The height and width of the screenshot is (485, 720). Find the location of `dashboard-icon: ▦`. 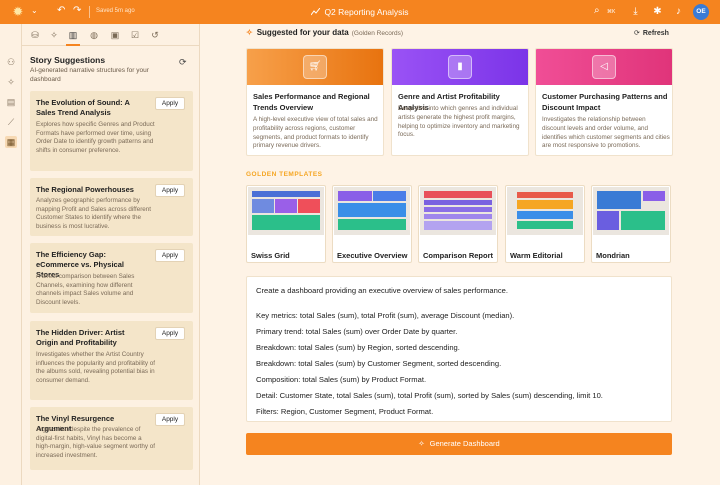

dashboard-icon: ▦ is located at coordinates (11, 142).